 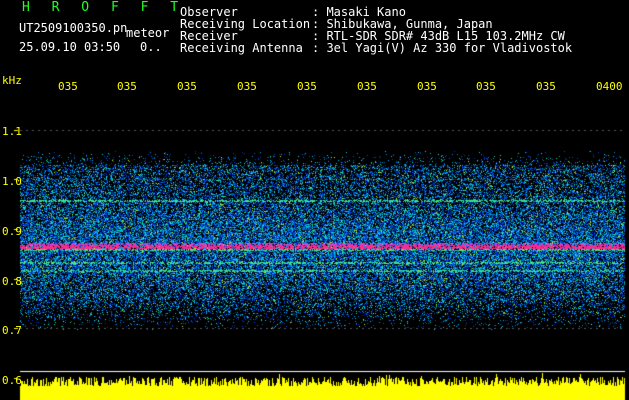 What do you see at coordinates (12, 380) in the screenshot?
I see `y-tick-label: 0.6` at bounding box center [12, 380].